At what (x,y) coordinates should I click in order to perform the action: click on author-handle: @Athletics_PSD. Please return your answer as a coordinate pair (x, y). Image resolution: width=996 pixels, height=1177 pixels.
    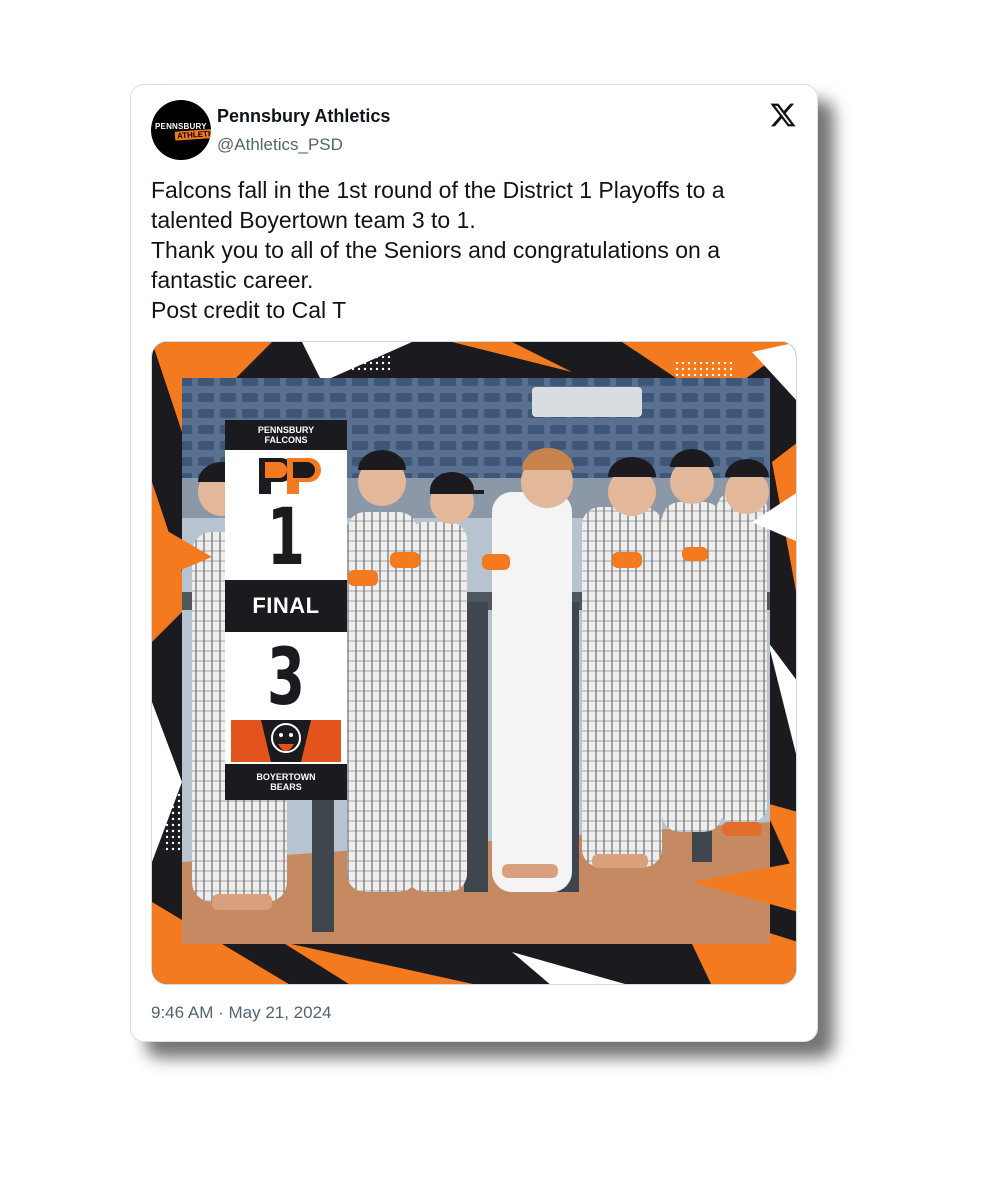
    Looking at the image, I should click on (280, 145).